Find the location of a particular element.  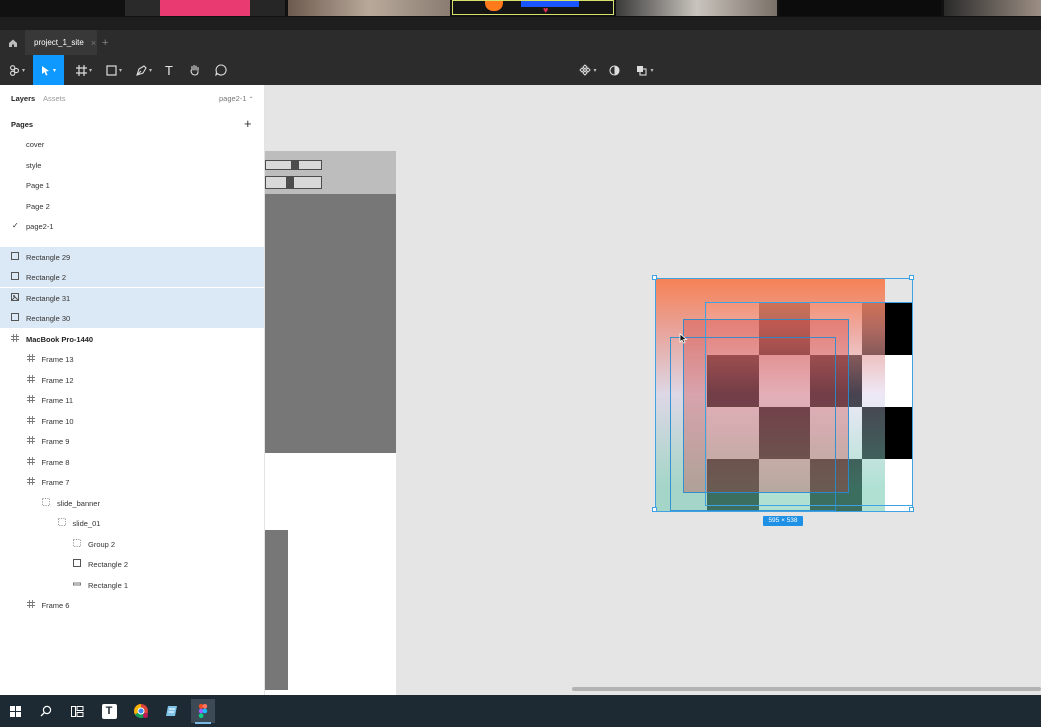

mask-button is located at coordinates (614, 70).